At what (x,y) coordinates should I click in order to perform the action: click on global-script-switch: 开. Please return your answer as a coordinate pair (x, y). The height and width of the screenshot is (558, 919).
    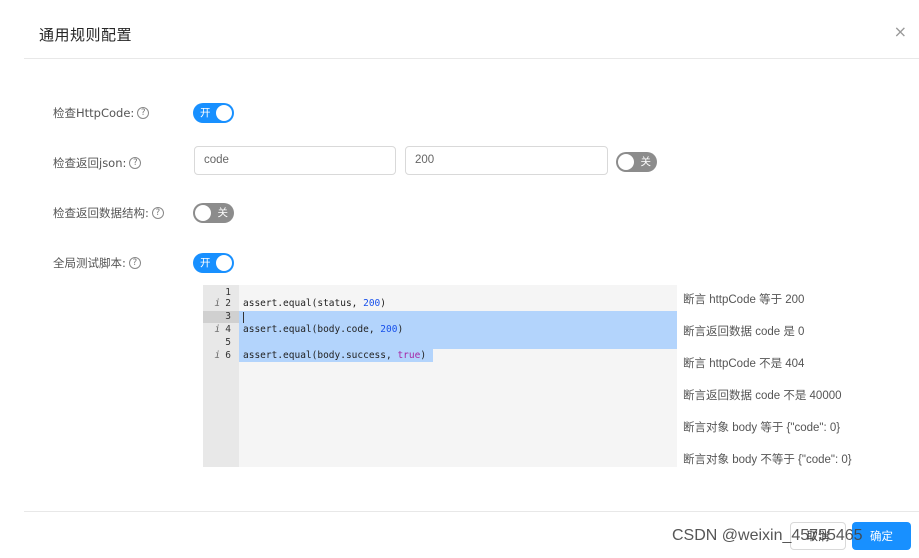
    Looking at the image, I should click on (213, 263).